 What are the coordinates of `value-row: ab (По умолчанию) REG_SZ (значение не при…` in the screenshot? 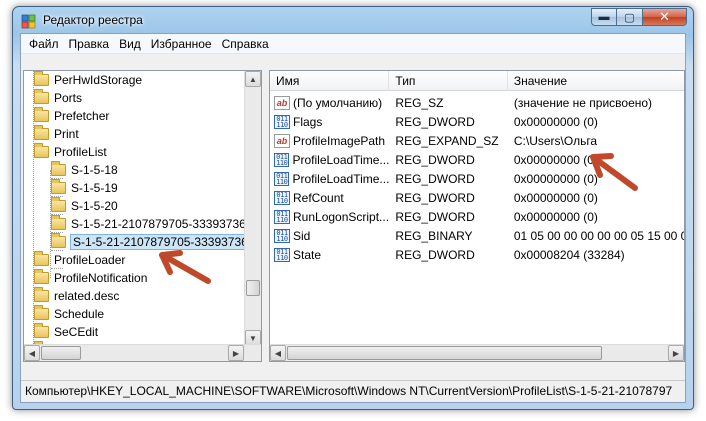 It's located at (477, 102).